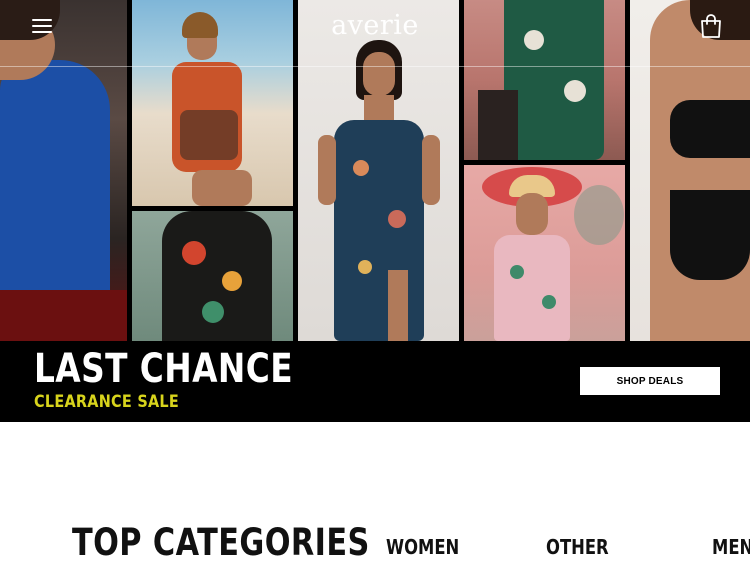 This screenshot has height=563, width=750. I want to click on category-men-link: MEN, so click(731, 547).